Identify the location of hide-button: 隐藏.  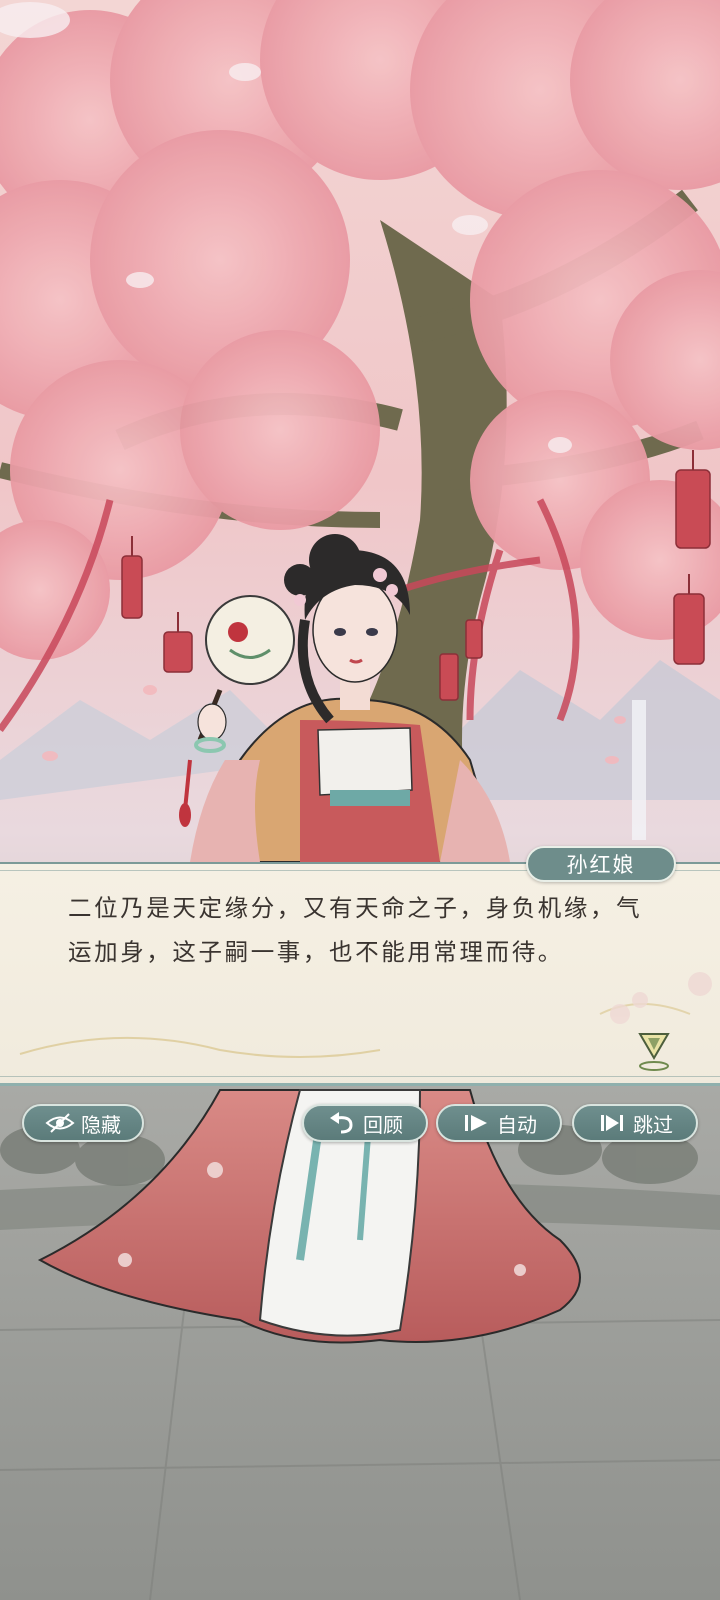
(83, 1123).